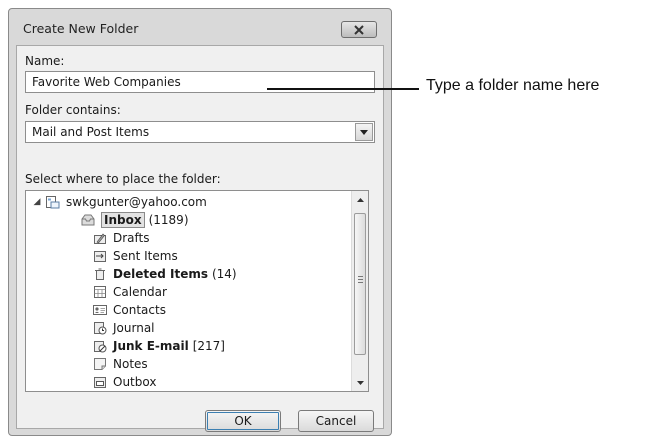 The width and height of the screenshot is (649, 438). Describe the element at coordinates (100, 256) in the screenshot. I see `sent-items-icon` at that location.